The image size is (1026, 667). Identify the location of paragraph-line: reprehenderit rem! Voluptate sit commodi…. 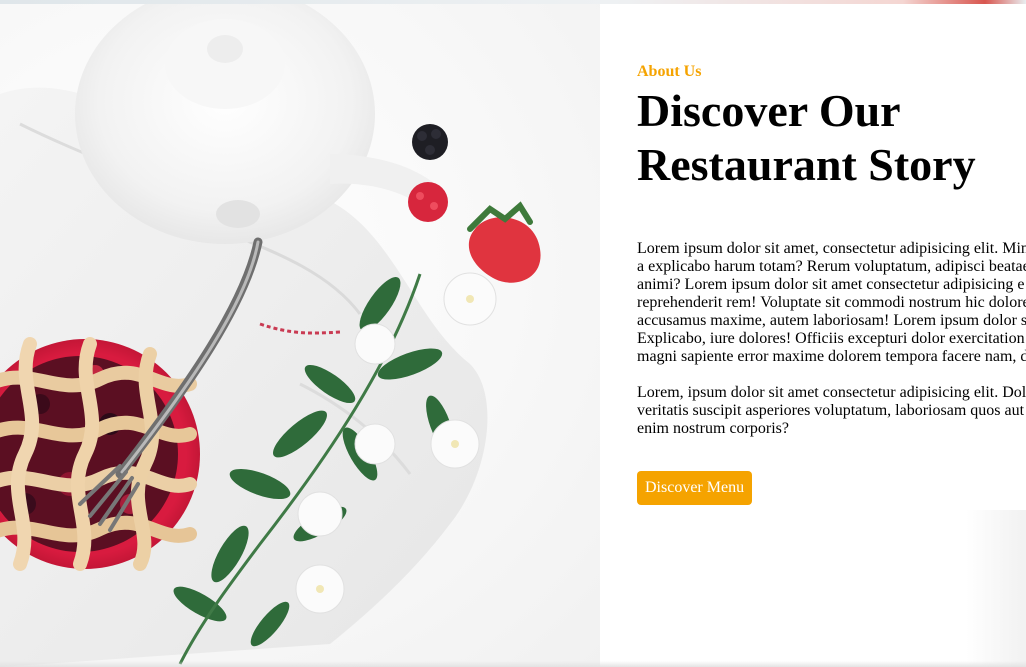
(831, 302).